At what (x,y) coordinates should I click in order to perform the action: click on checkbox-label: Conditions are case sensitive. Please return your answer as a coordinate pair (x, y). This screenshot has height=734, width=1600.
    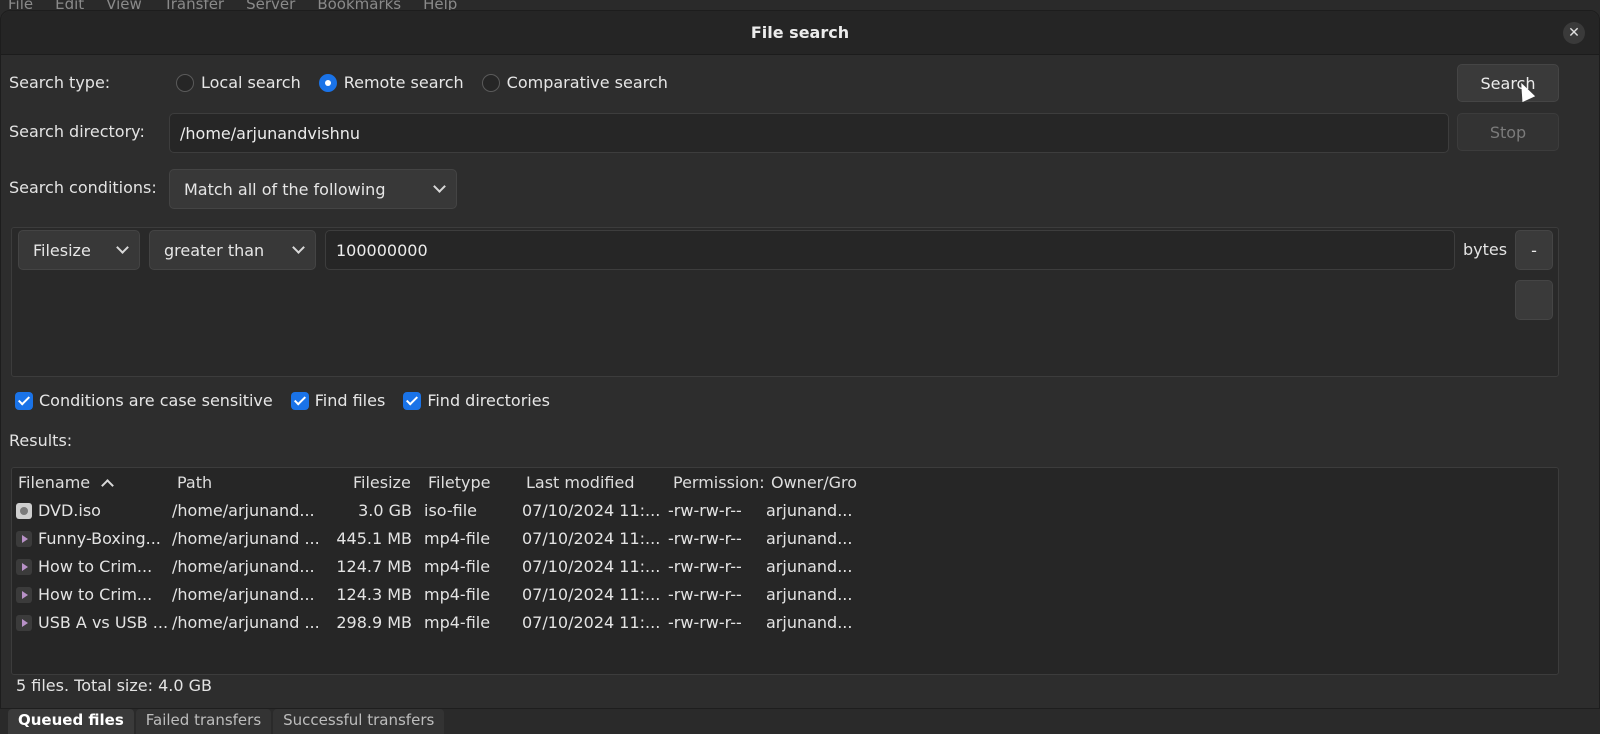
    Looking at the image, I should click on (156, 400).